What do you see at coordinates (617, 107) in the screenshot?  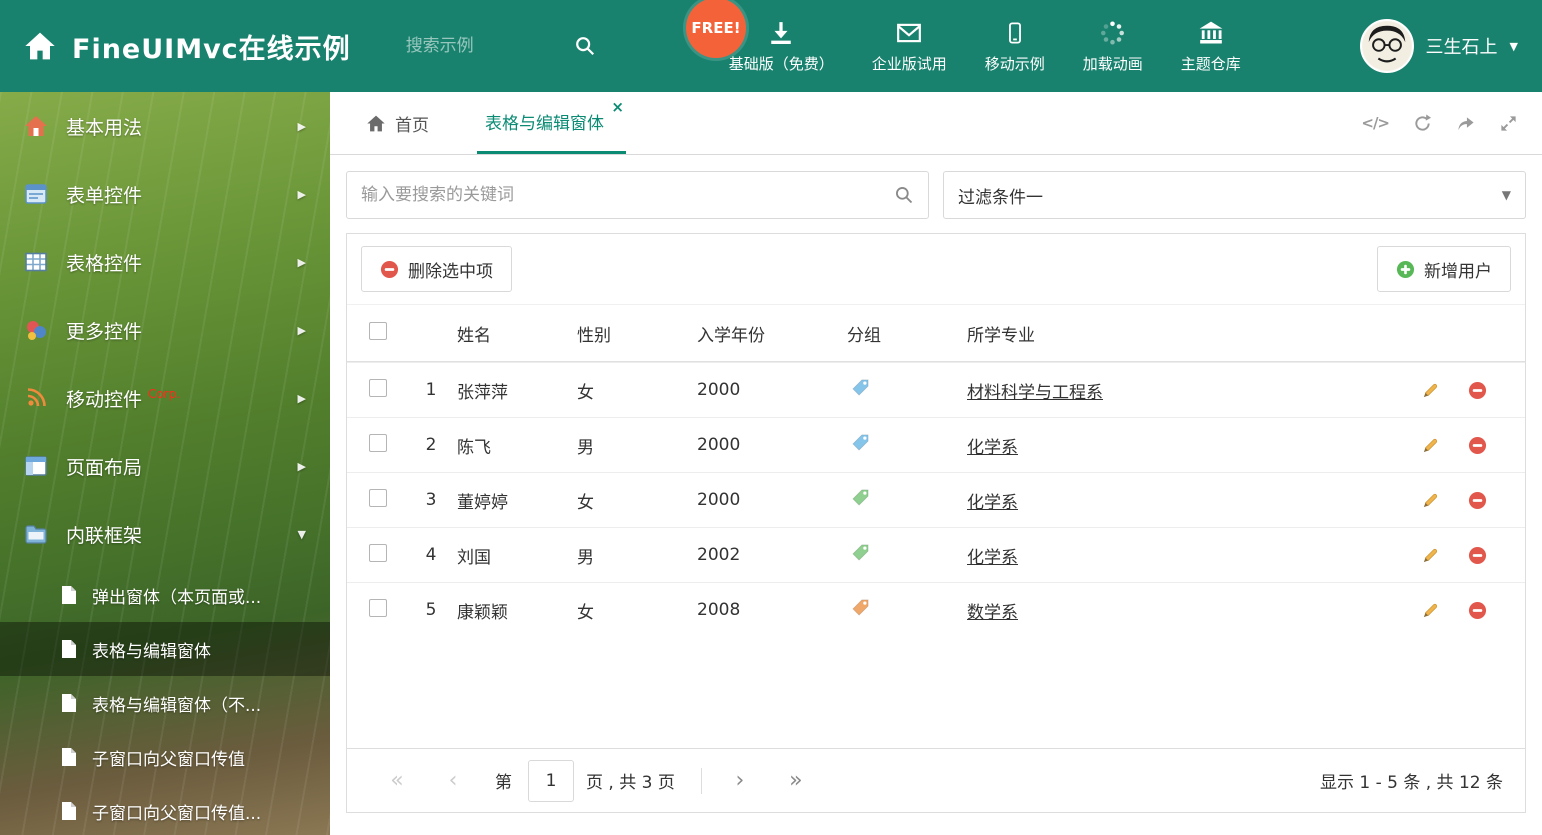 I see `close-icon: ×` at bounding box center [617, 107].